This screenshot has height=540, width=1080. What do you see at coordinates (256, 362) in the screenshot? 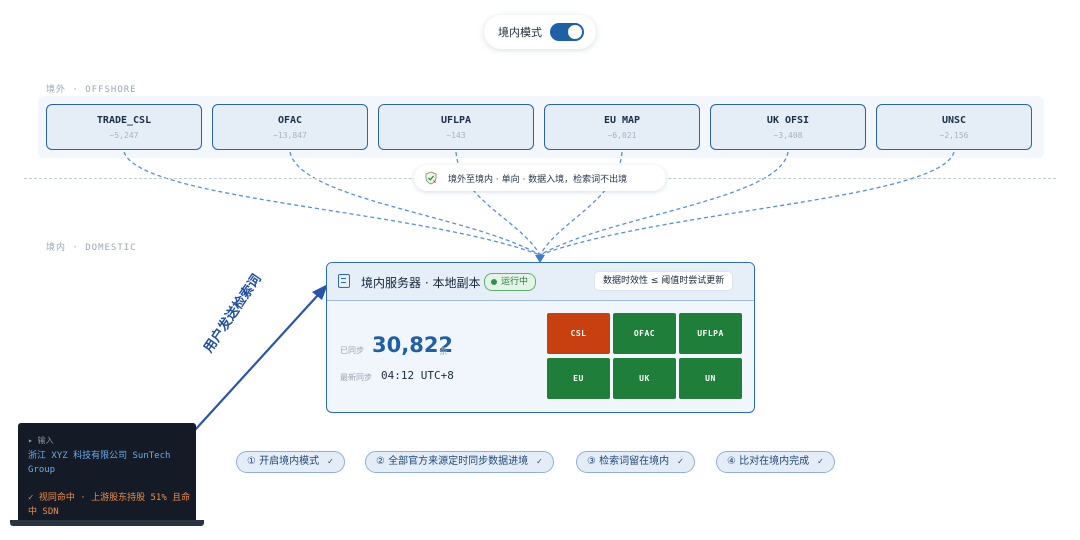
I see `query-arrow-line` at bounding box center [256, 362].